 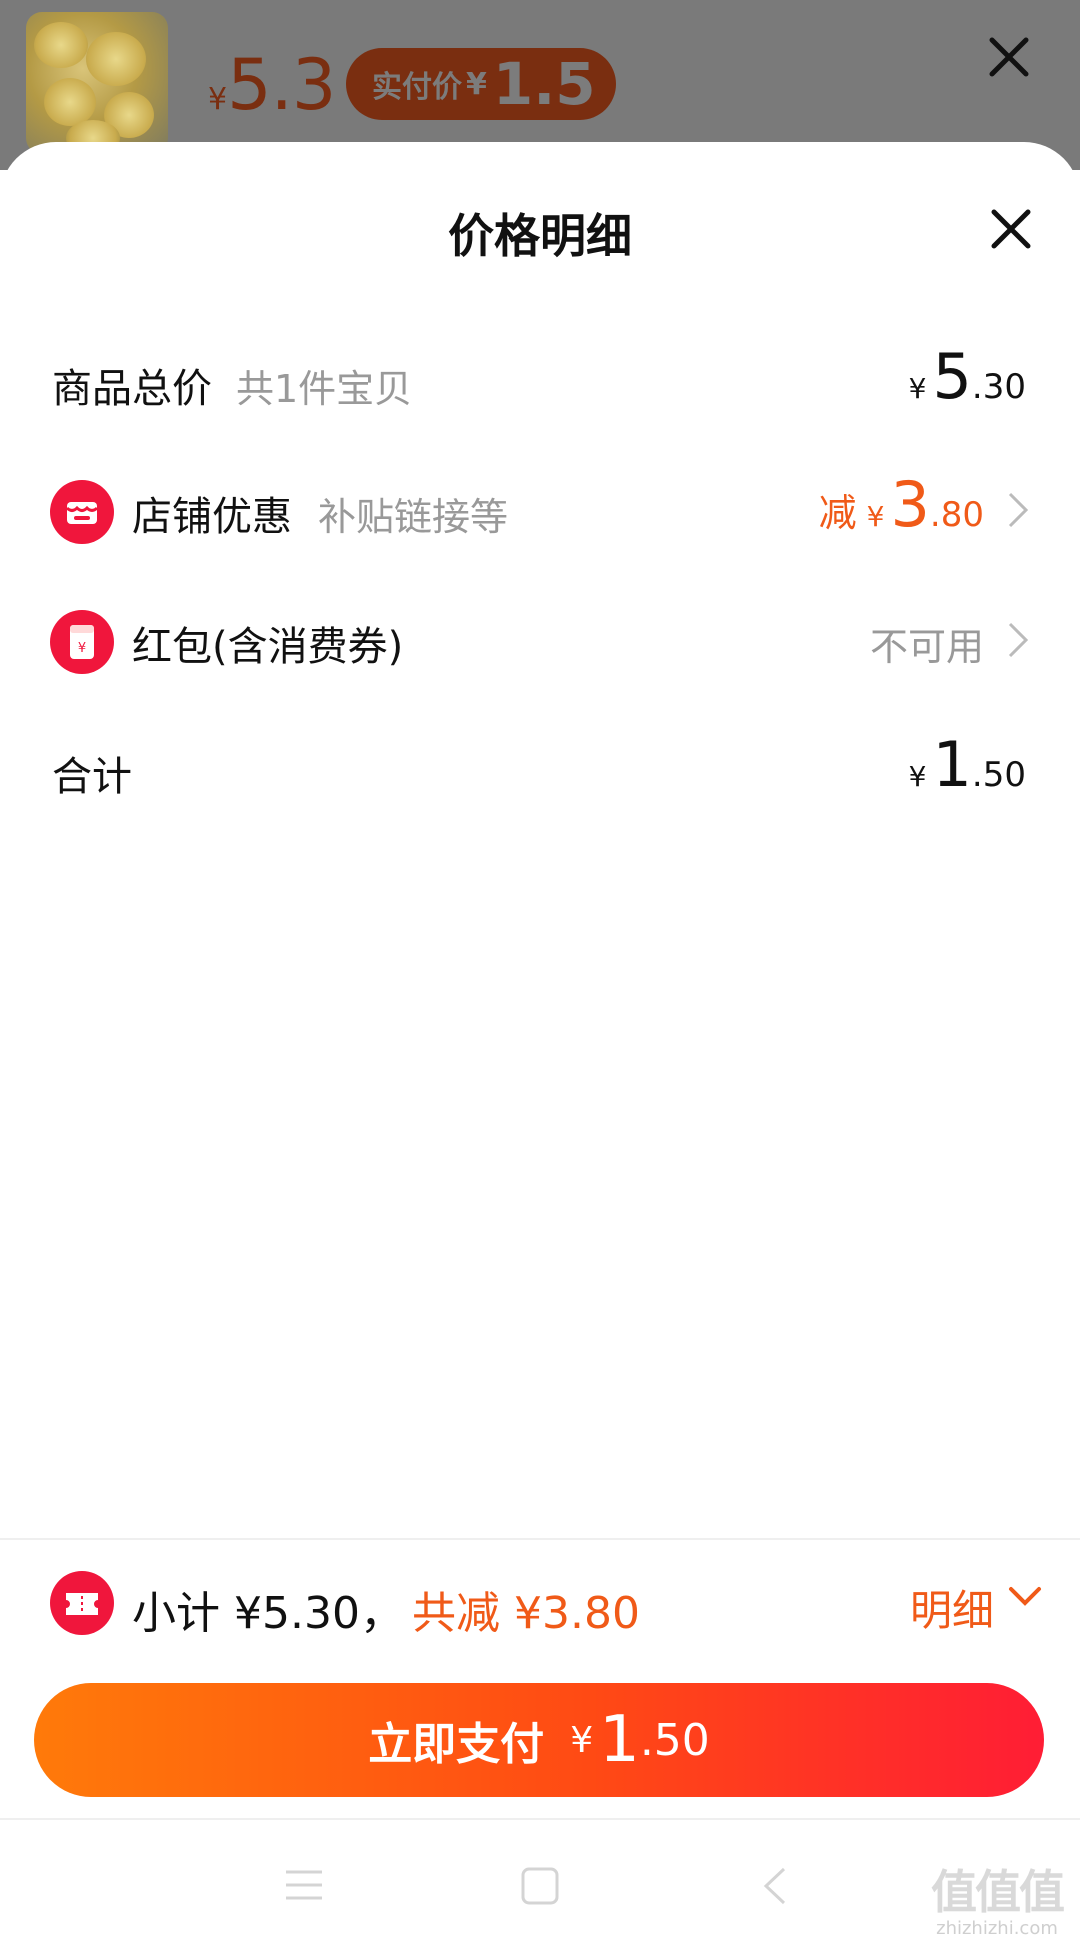 What do you see at coordinates (540, 380) in the screenshot?
I see `row-total-price: 商品总价 共1件宝贝 ¥ 5 .30` at bounding box center [540, 380].